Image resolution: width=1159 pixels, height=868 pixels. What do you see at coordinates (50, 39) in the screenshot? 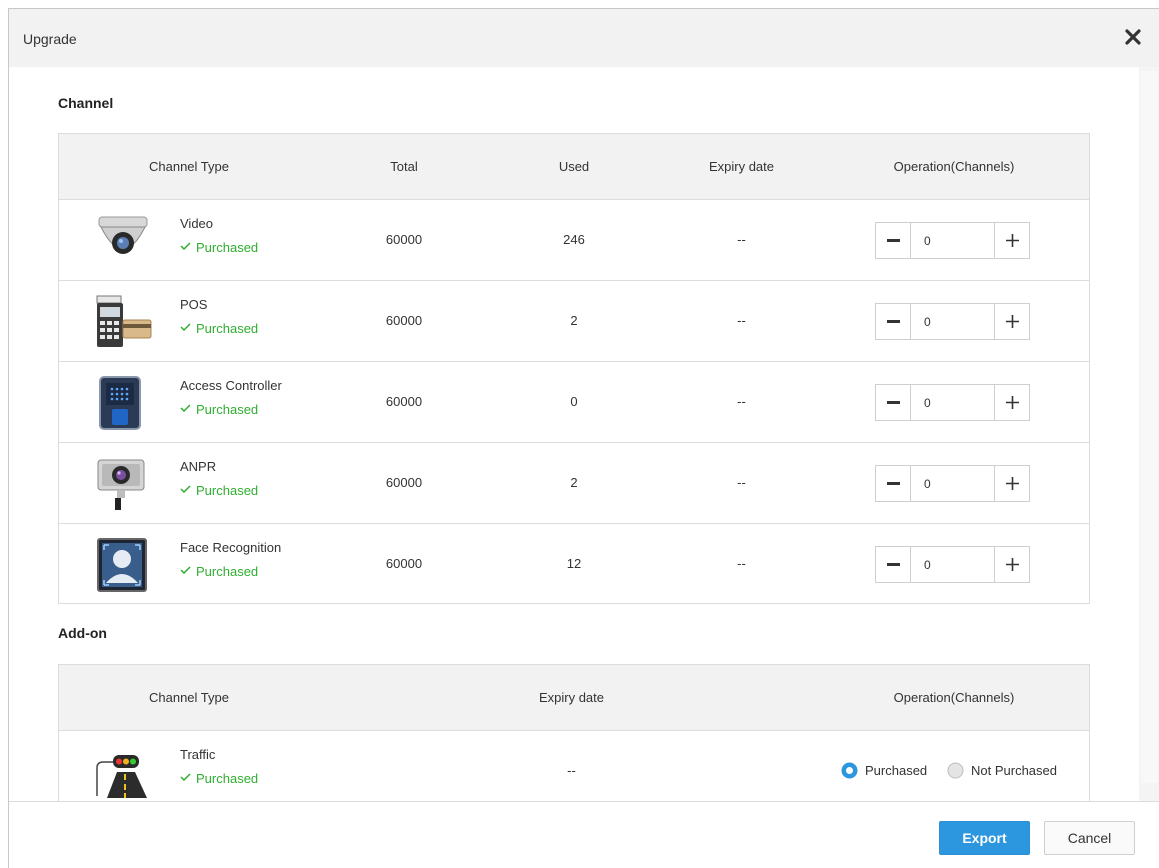
I see `dialog-title: Upgrade` at bounding box center [50, 39].